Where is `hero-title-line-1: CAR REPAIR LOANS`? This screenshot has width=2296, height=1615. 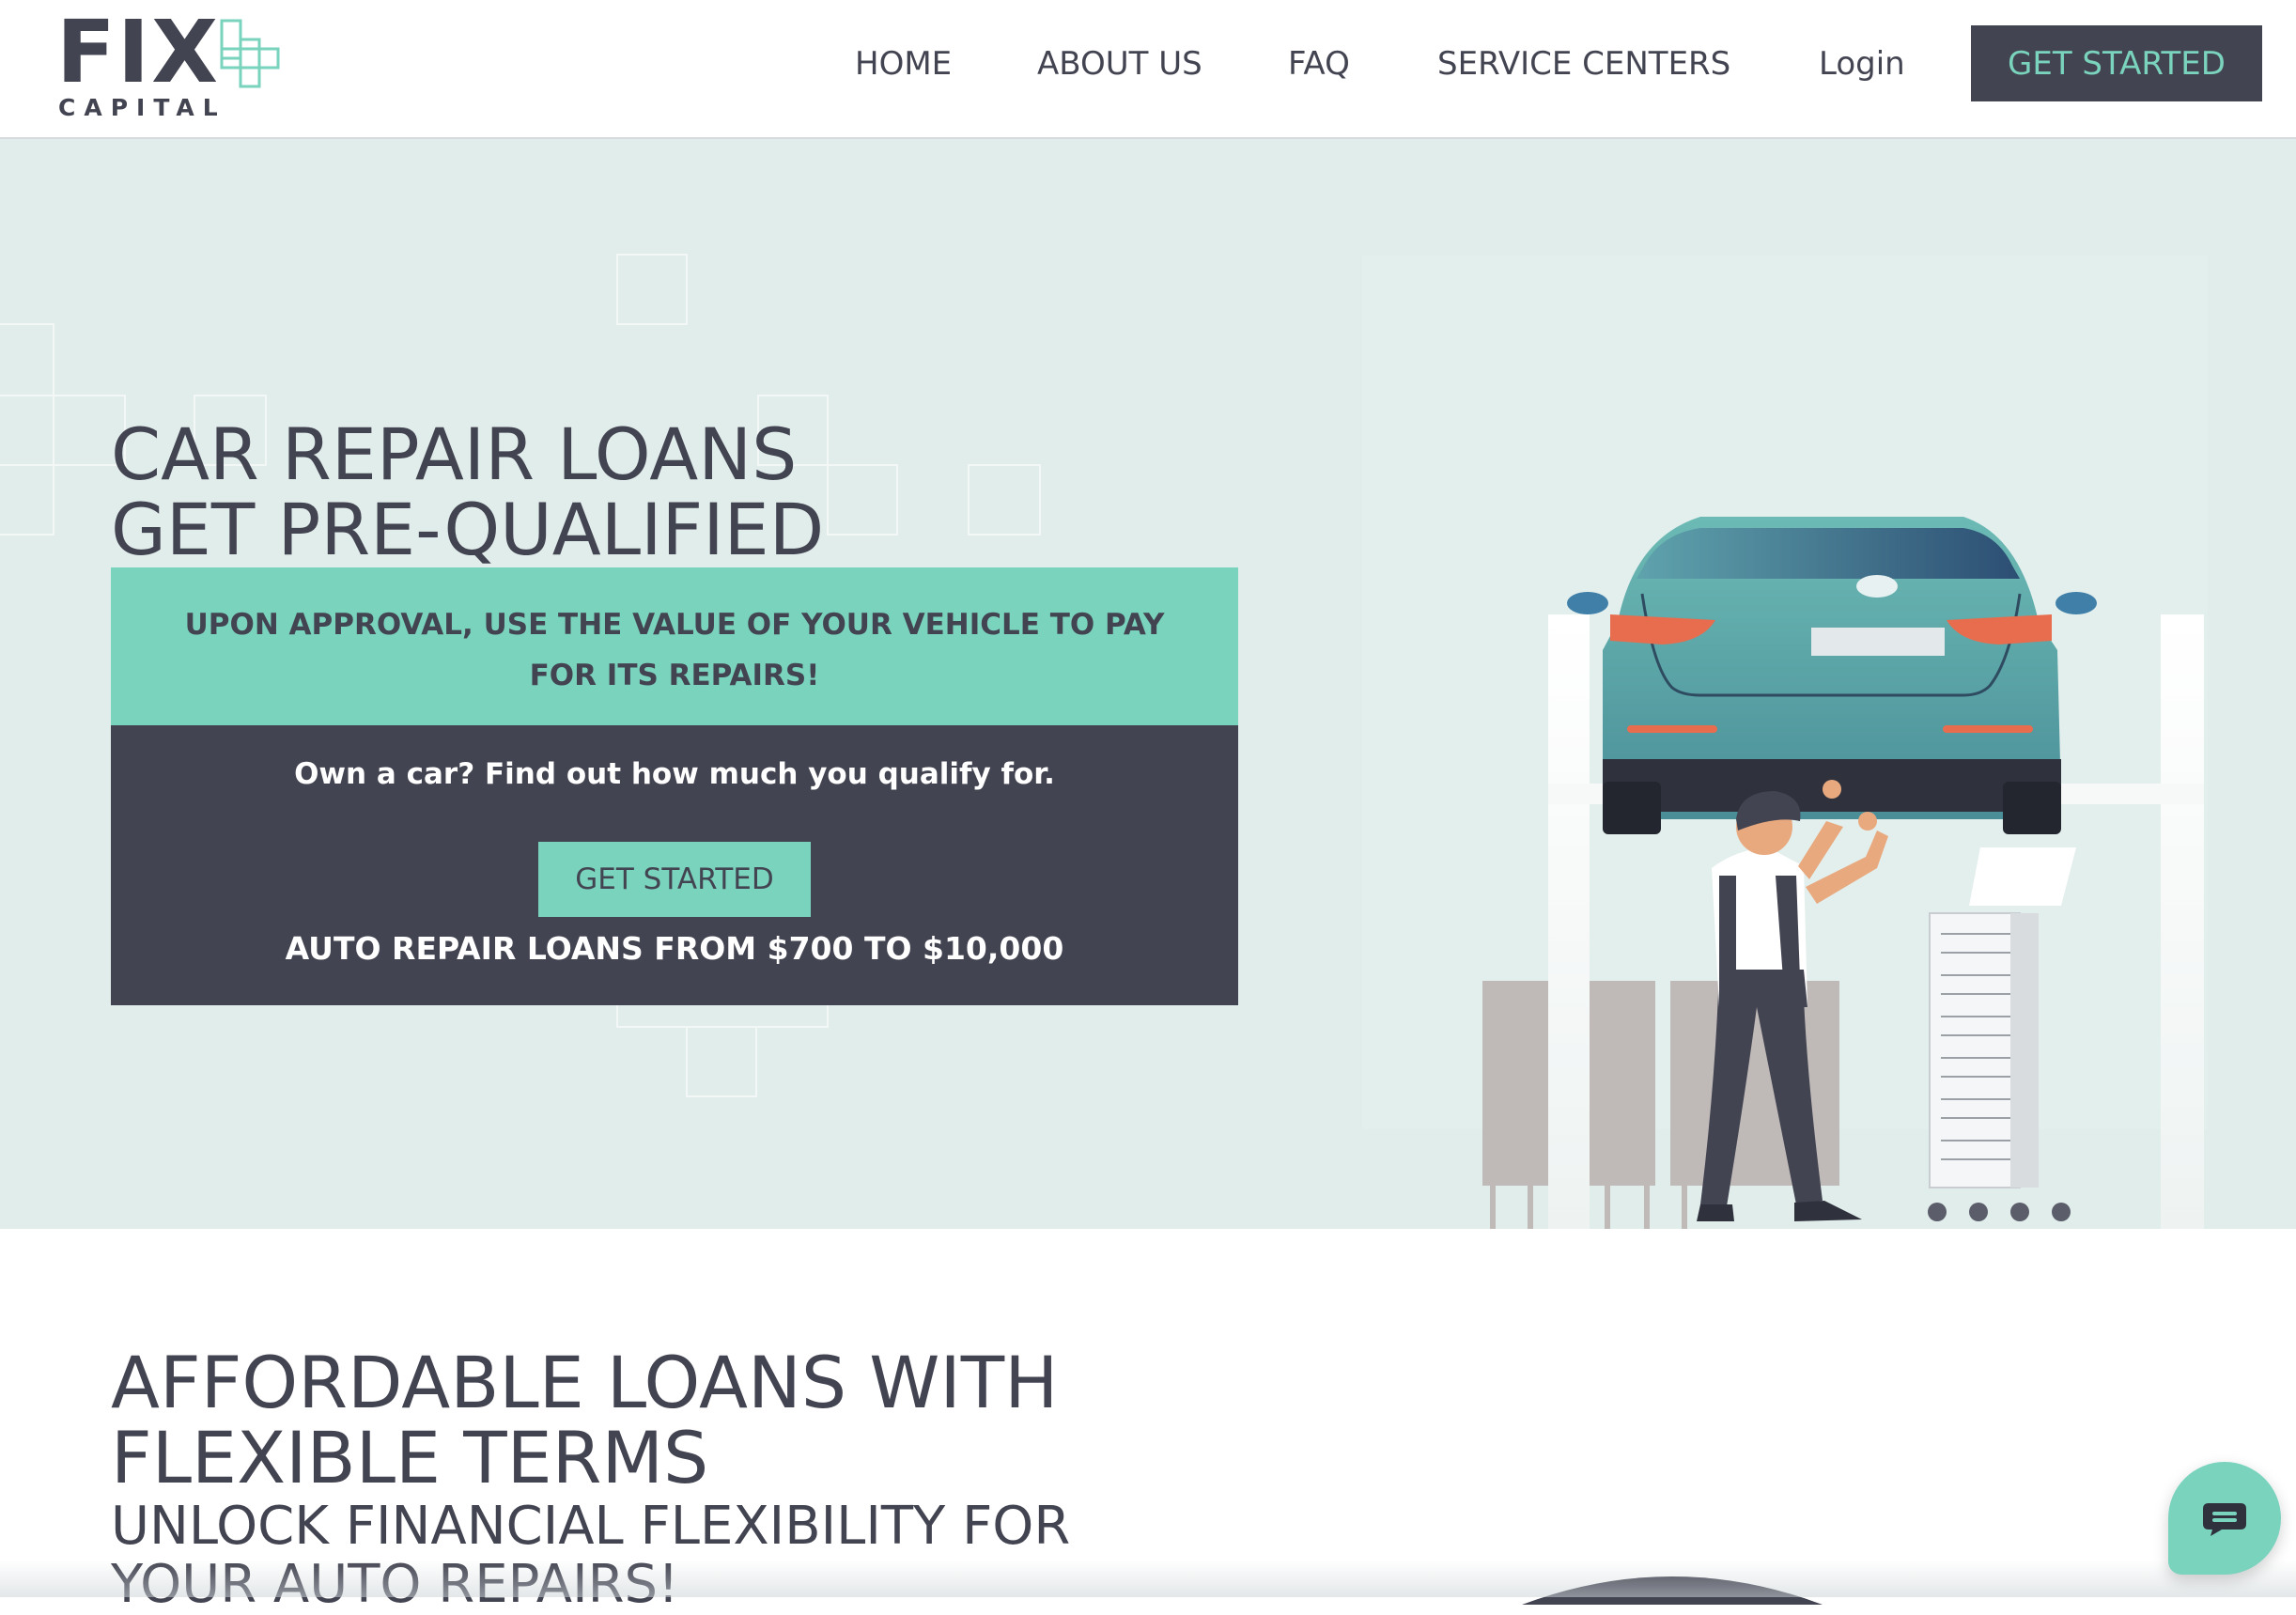 hero-title-line-1: CAR REPAIR LOANS is located at coordinates (454, 454).